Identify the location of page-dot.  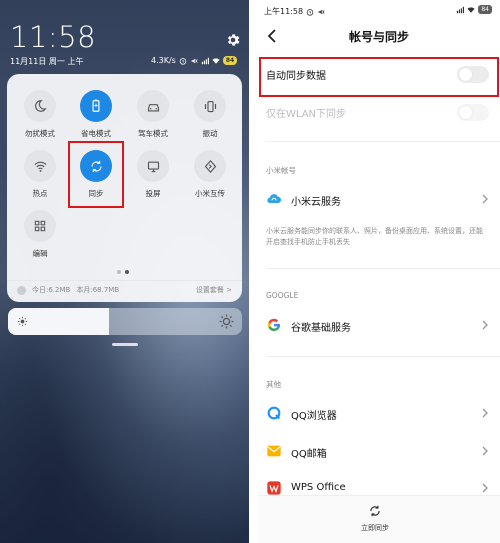
(119, 272).